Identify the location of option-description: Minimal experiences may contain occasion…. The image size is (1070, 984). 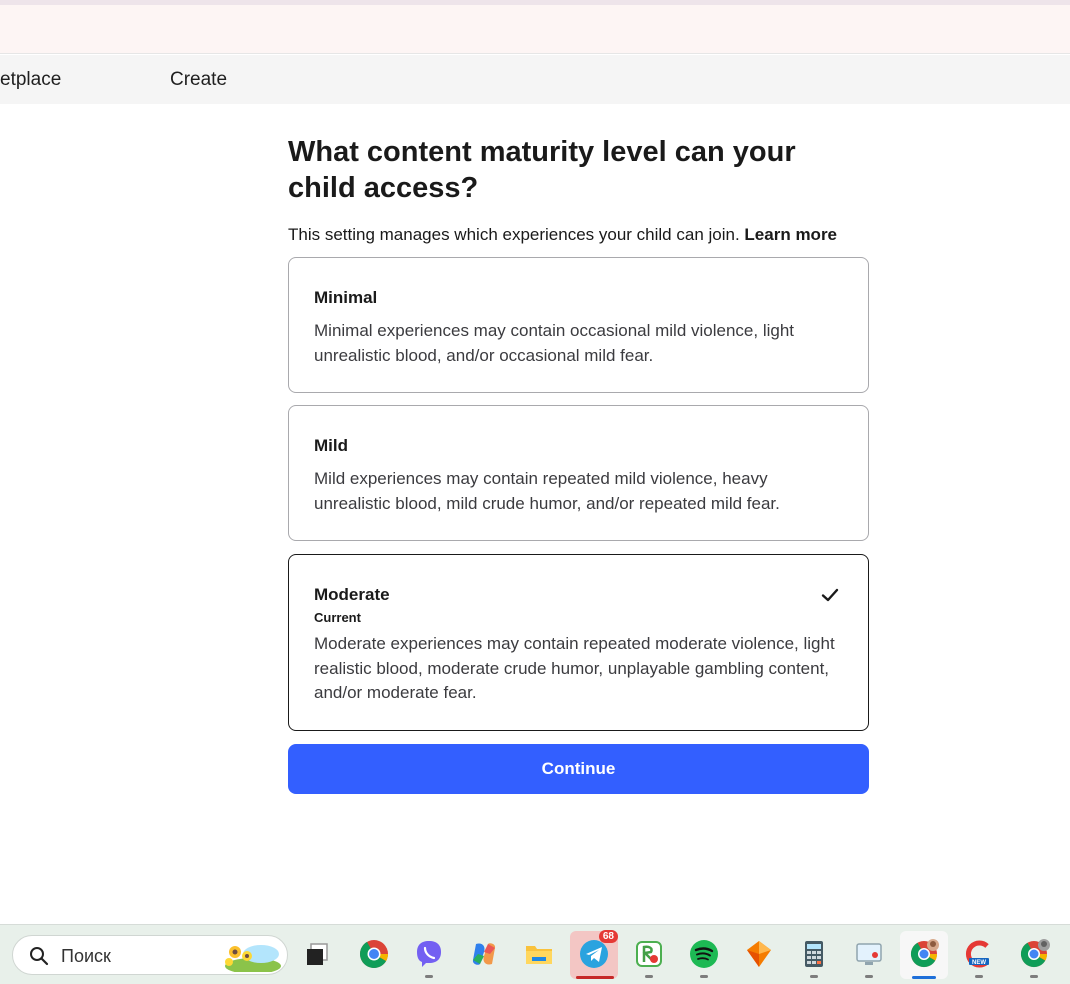
(554, 343).